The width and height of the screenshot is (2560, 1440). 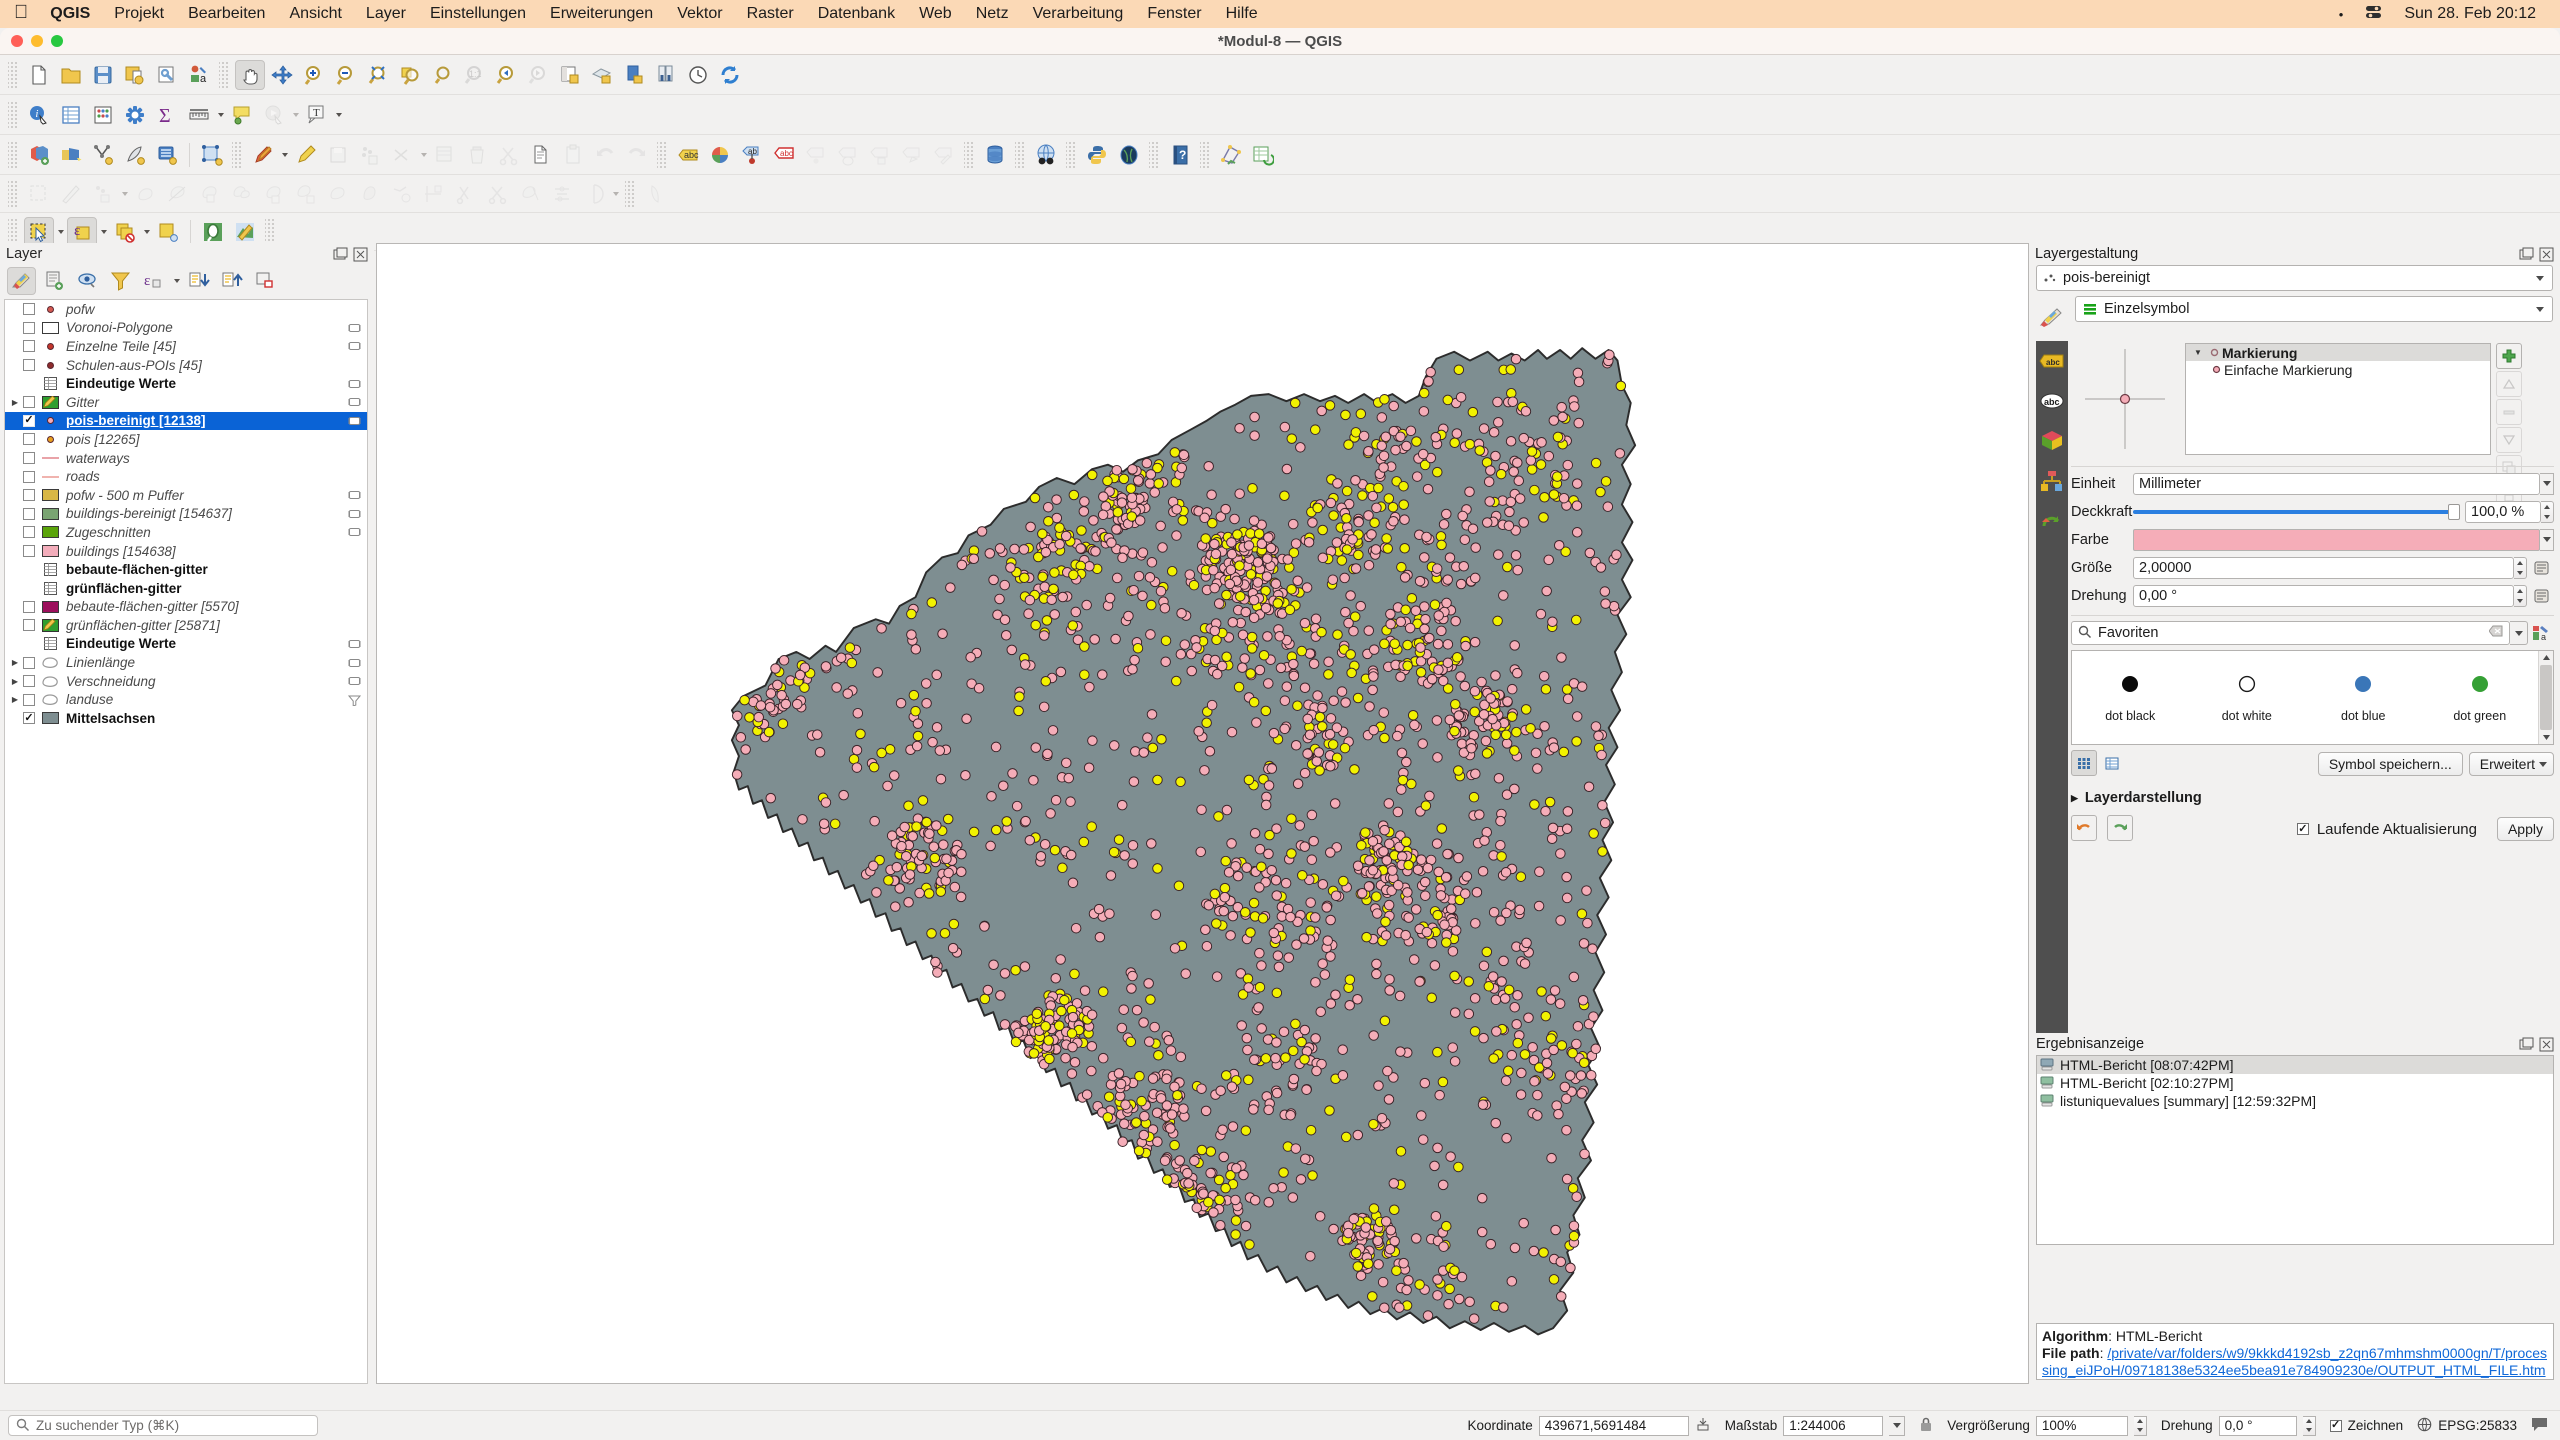 I want to click on zoom-out-icon, so click(x=346, y=75).